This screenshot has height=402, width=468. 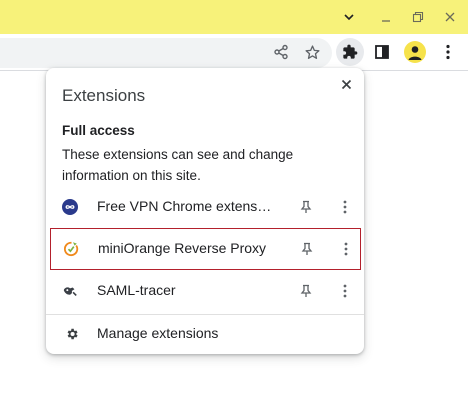 What do you see at coordinates (71, 249) in the screenshot?
I see `miniorange-icon` at bounding box center [71, 249].